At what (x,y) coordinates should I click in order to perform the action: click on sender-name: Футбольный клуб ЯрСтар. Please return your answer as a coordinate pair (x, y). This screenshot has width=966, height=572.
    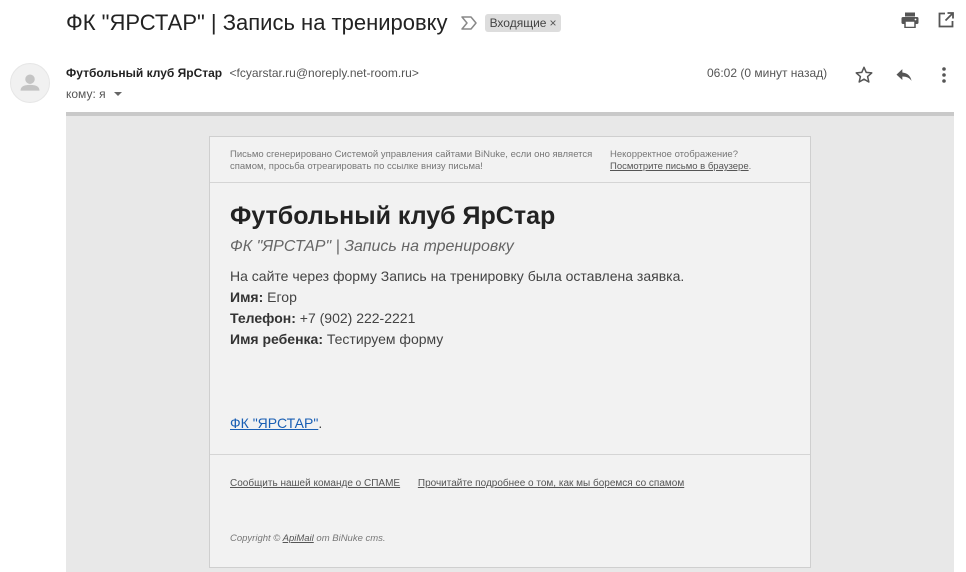
    Looking at the image, I should click on (144, 73).